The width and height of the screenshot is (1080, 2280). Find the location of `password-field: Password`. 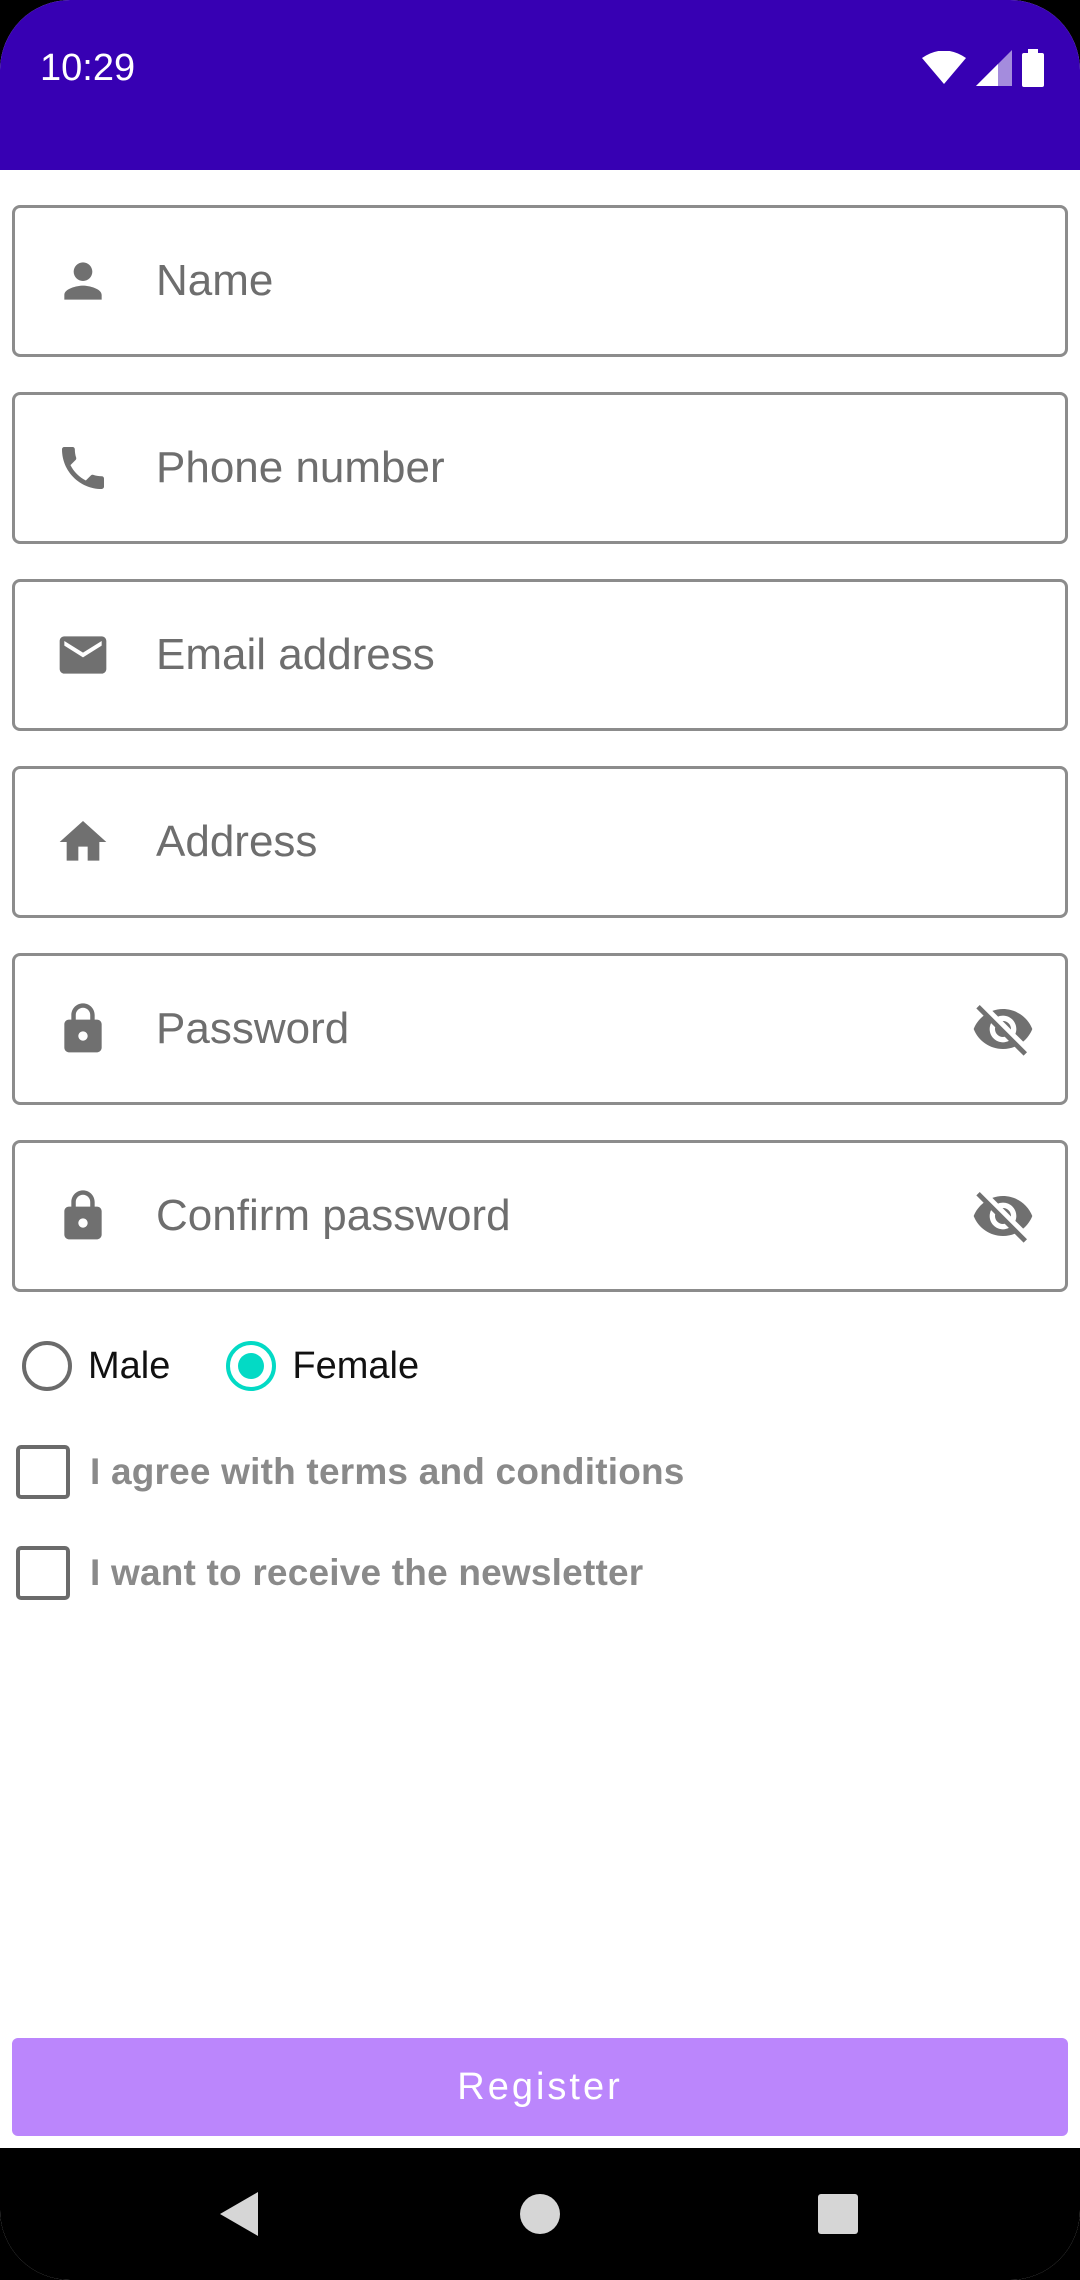

password-field: Password is located at coordinates (540, 1029).